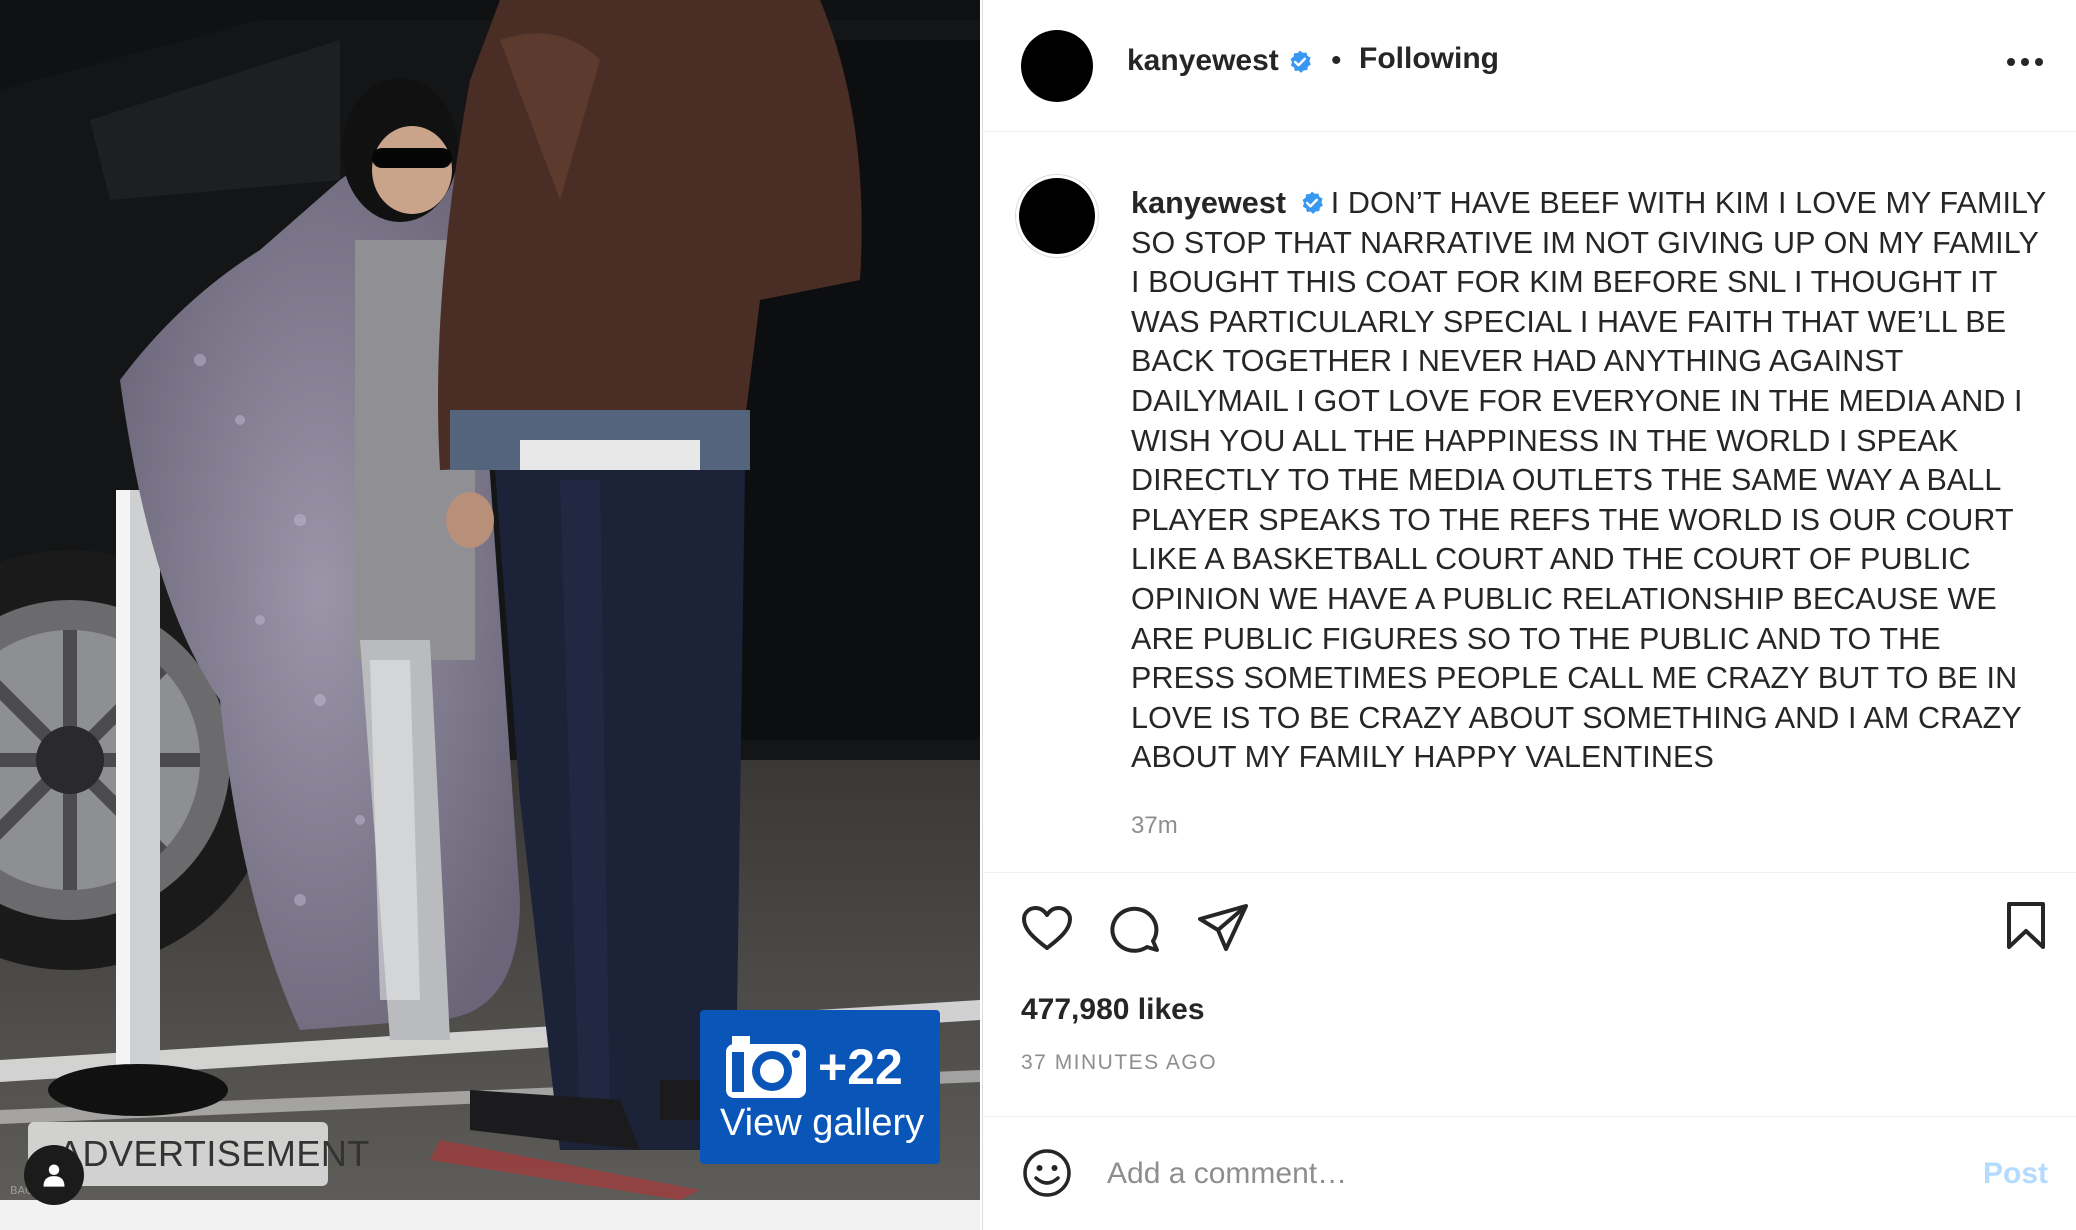 The width and height of the screenshot is (2076, 1230). What do you see at coordinates (860, 1067) in the screenshot?
I see `gallery-count: +22` at bounding box center [860, 1067].